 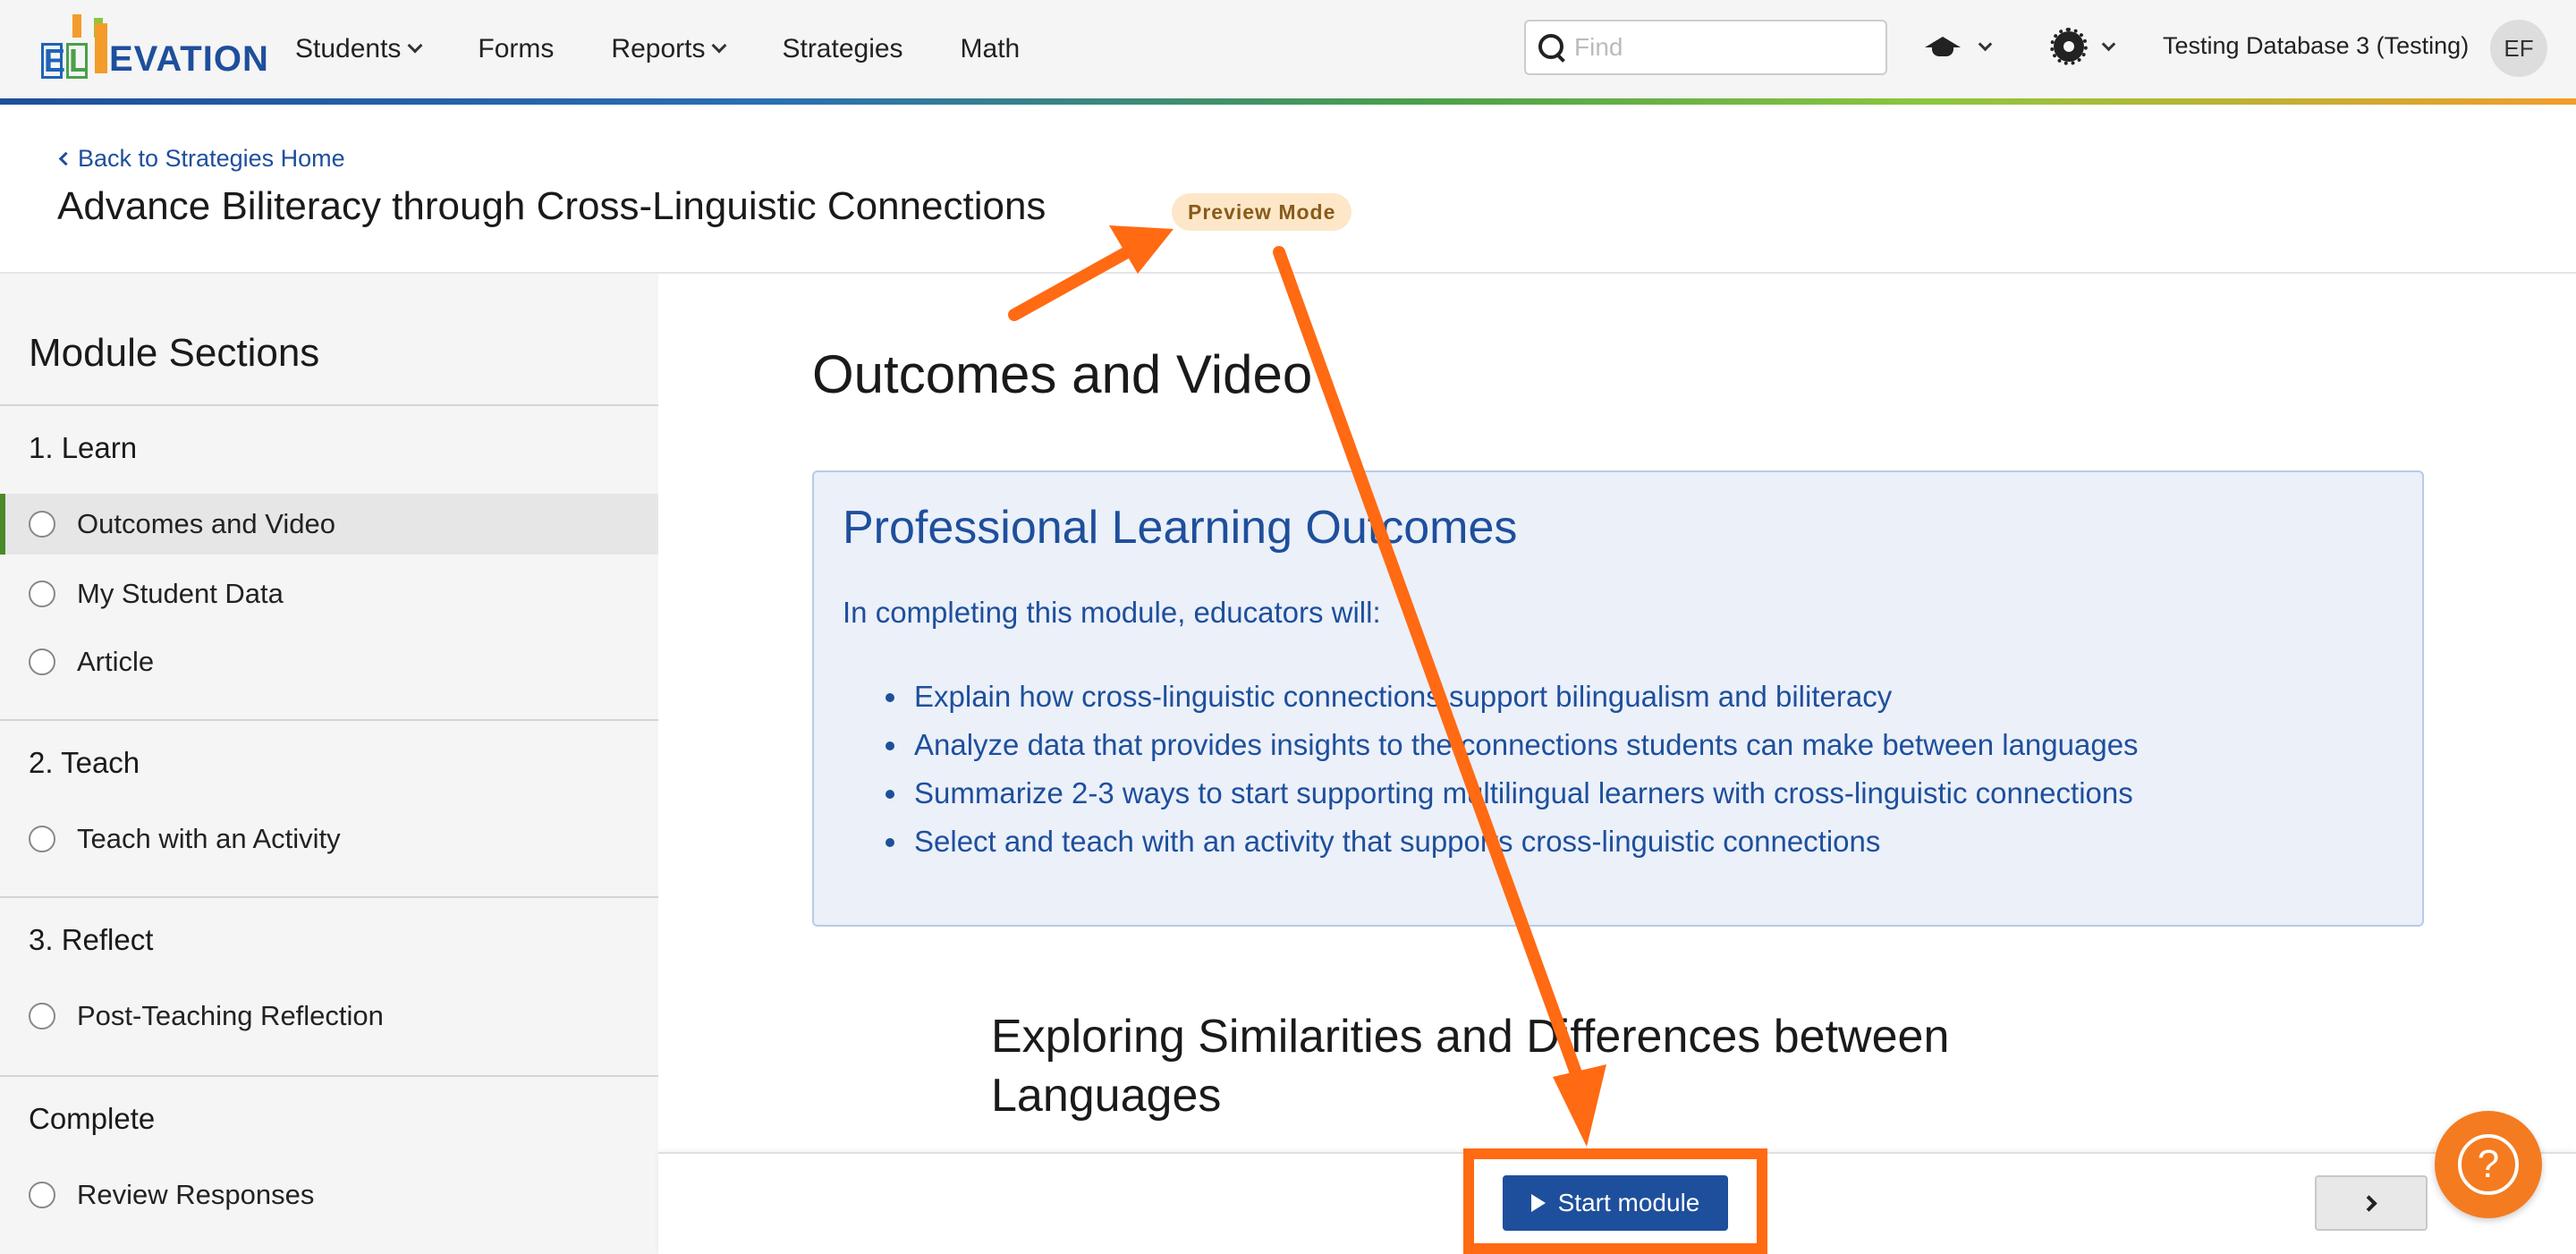 I want to click on nav-item-strategies: Strategies, so click(x=842, y=49).